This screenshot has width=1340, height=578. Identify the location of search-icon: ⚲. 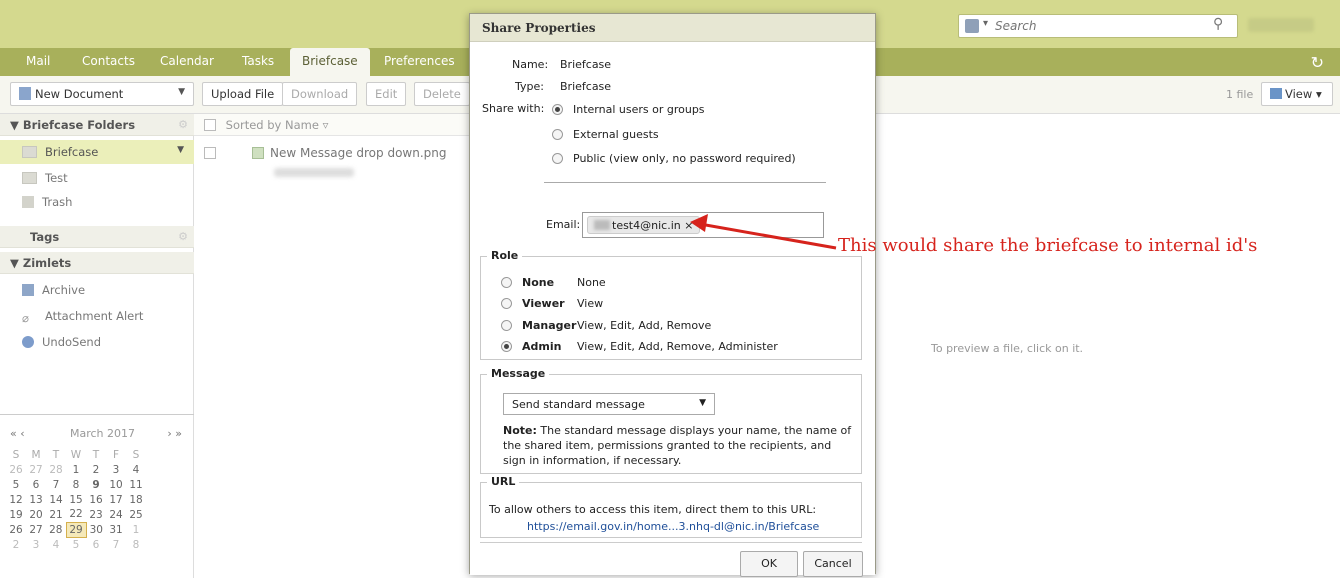
(1218, 24).